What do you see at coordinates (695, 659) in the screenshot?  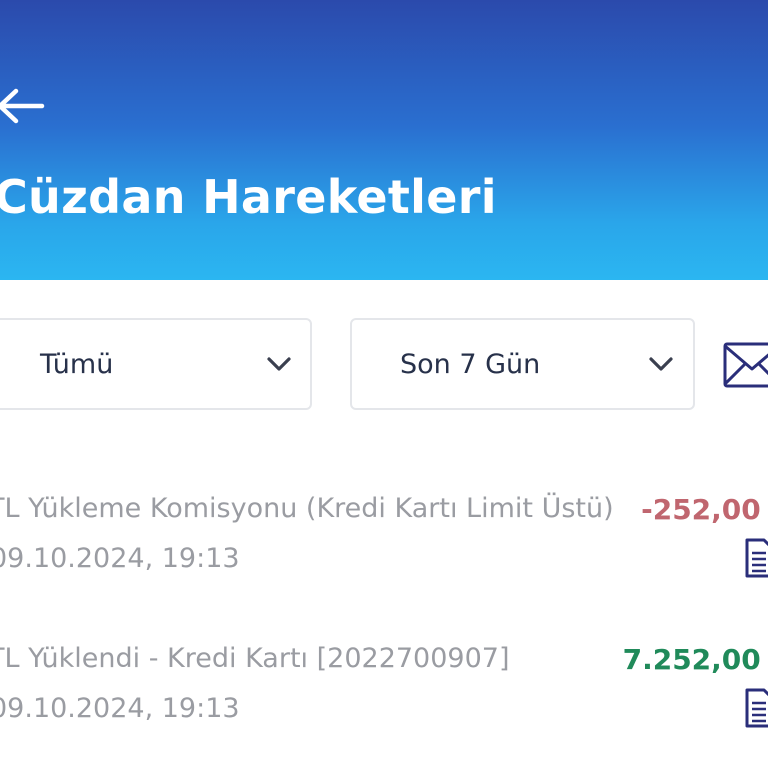 I see `transaction-amount: 7.252,00 ₺` at bounding box center [695, 659].